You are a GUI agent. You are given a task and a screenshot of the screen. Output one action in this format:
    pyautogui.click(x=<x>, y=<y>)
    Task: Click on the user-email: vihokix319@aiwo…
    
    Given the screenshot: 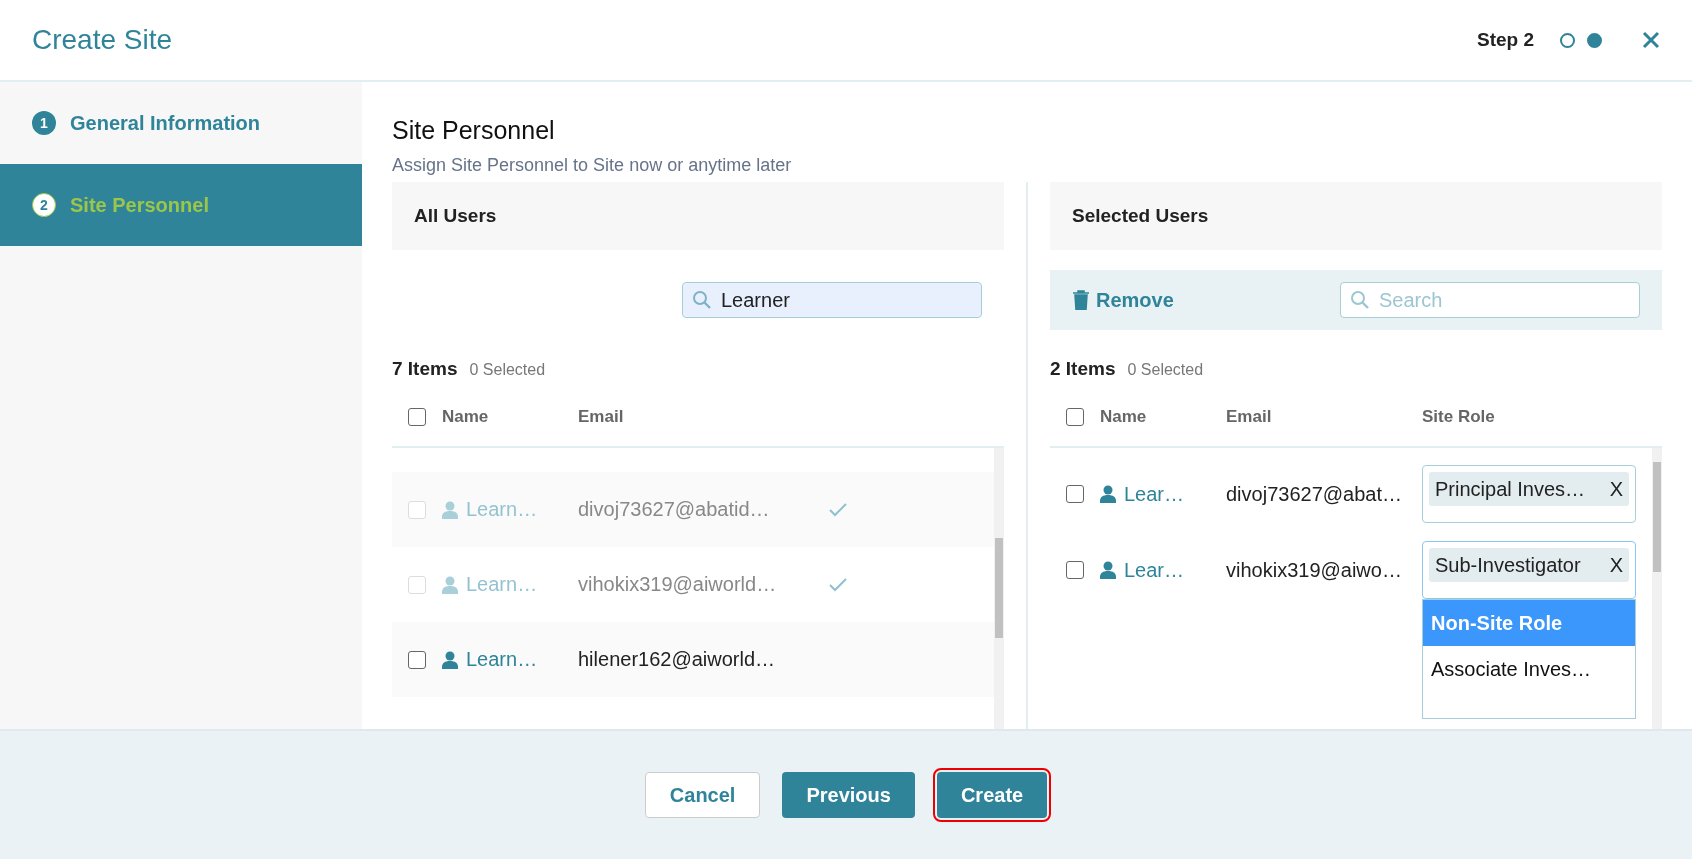 What is the action you would take?
    pyautogui.click(x=1314, y=570)
    